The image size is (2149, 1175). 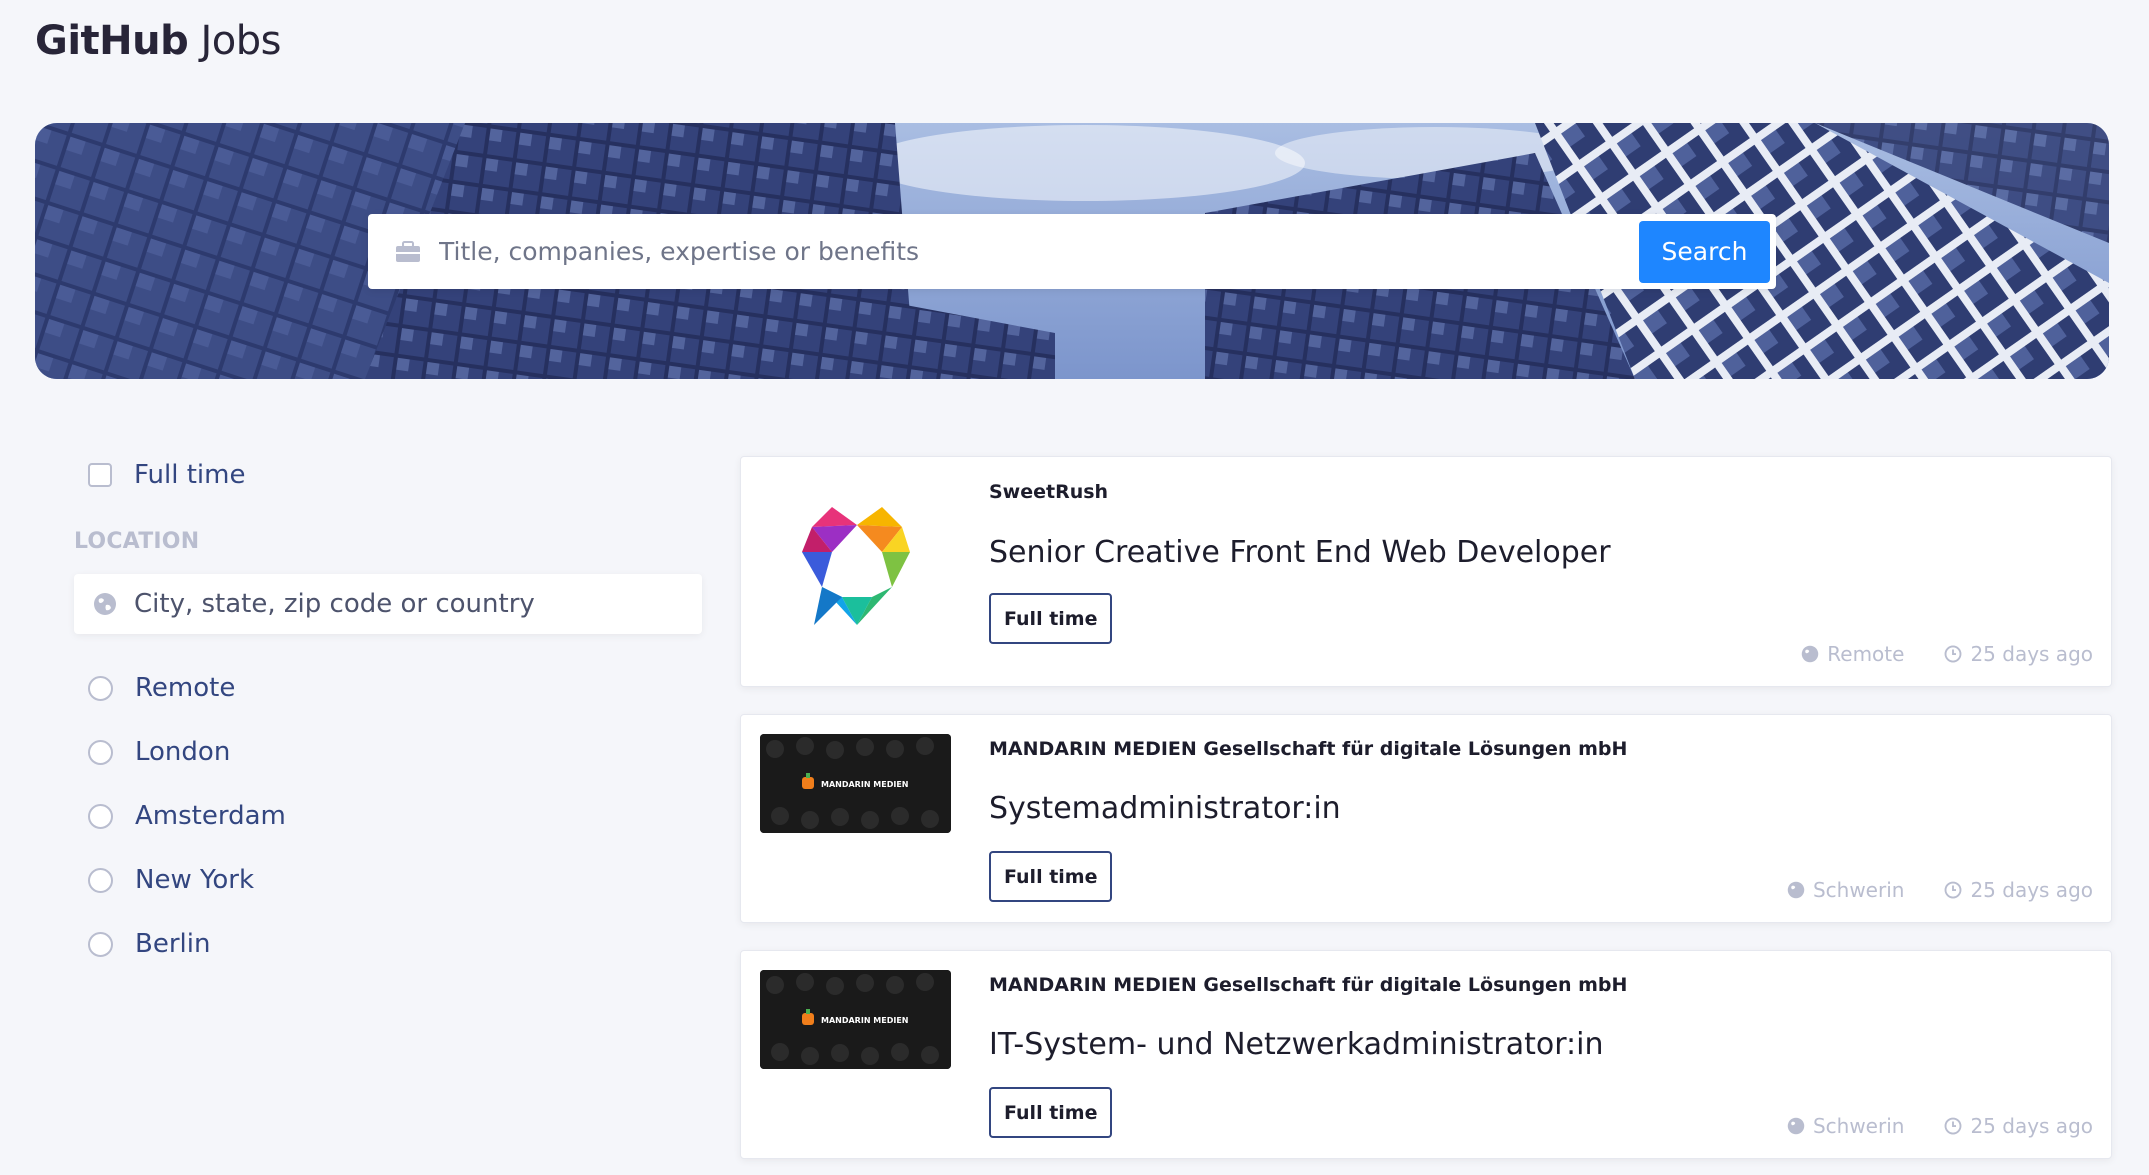 What do you see at coordinates (388, 944) in the screenshot?
I see `location-option-berlin: Berlin` at bounding box center [388, 944].